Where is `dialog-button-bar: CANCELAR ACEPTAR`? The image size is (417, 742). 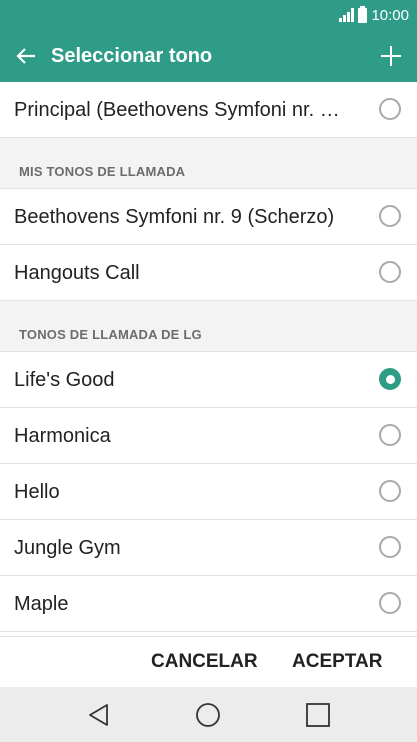 dialog-button-bar: CANCELAR ACEPTAR is located at coordinates (208, 661).